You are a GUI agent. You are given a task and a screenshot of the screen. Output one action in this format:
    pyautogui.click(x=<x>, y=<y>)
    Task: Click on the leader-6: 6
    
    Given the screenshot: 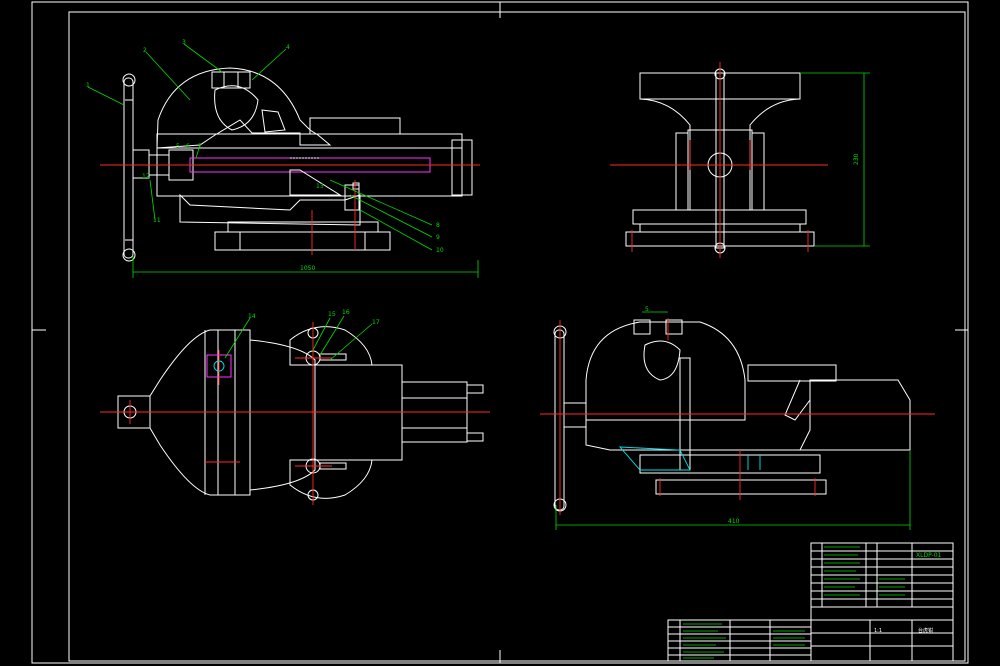 What is the action you would take?
    pyautogui.click(x=188, y=146)
    